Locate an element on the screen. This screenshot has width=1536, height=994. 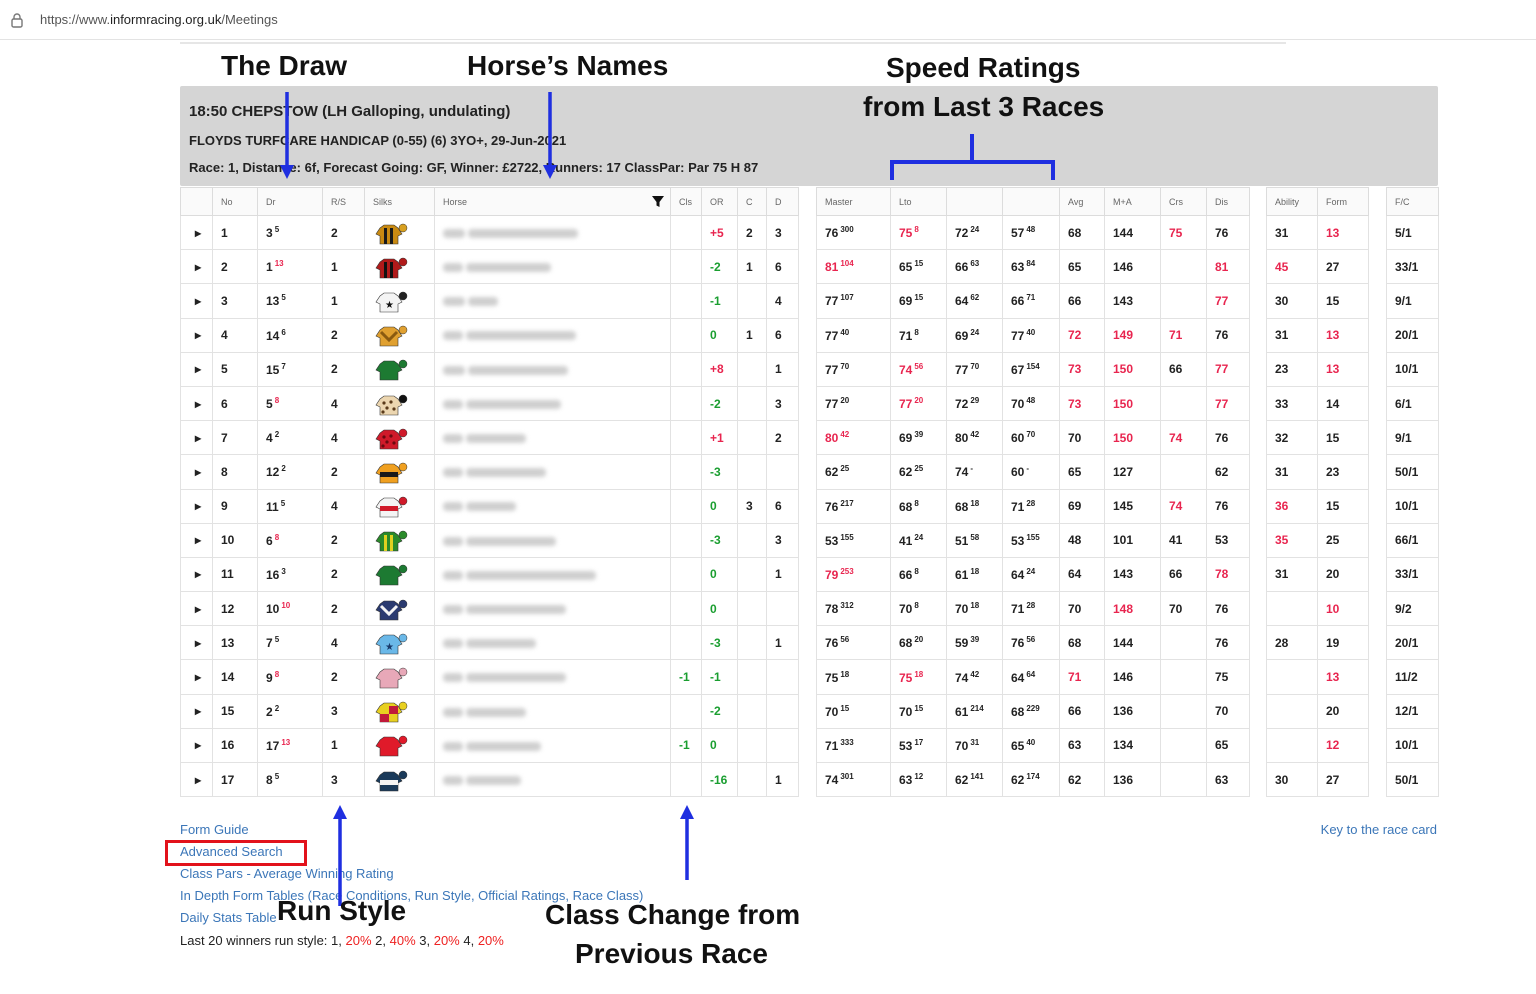
table-row: ▸ 11 16 3 2 01 is located at coordinates (489, 574).